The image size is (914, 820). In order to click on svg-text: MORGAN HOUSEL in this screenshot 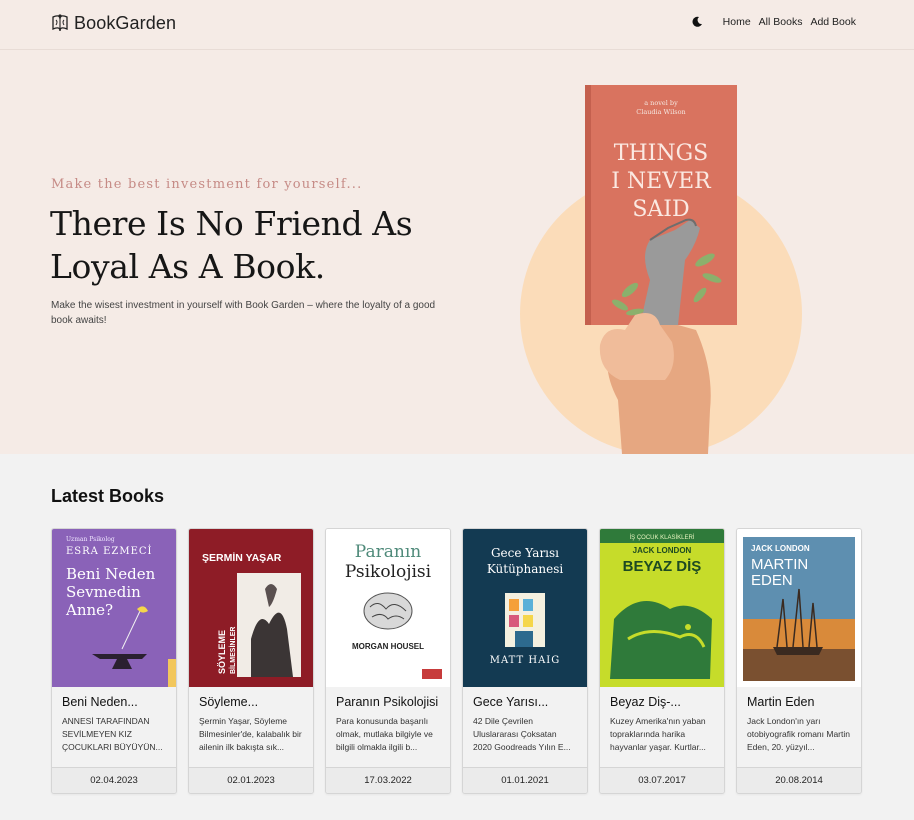, I will do `click(388, 646)`.